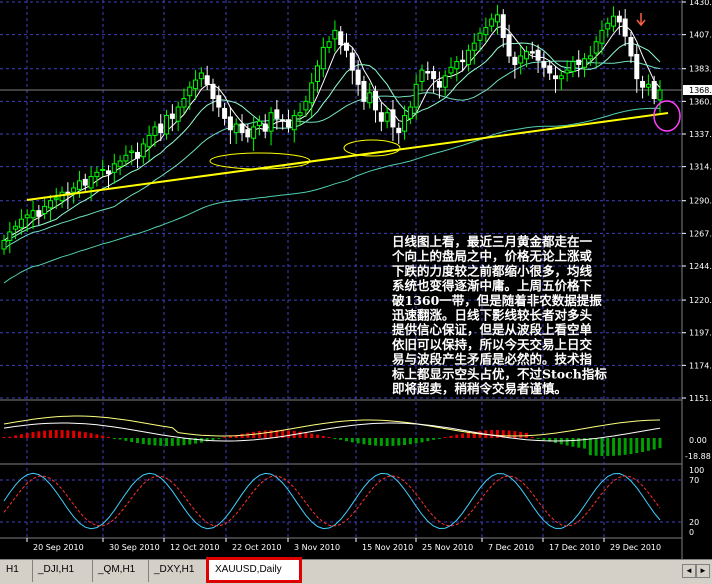 The image size is (712, 584). Describe the element at coordinates (178, 571) in the screenshot. I see `tab-dxy-h1: _DXY,H1` at that location.